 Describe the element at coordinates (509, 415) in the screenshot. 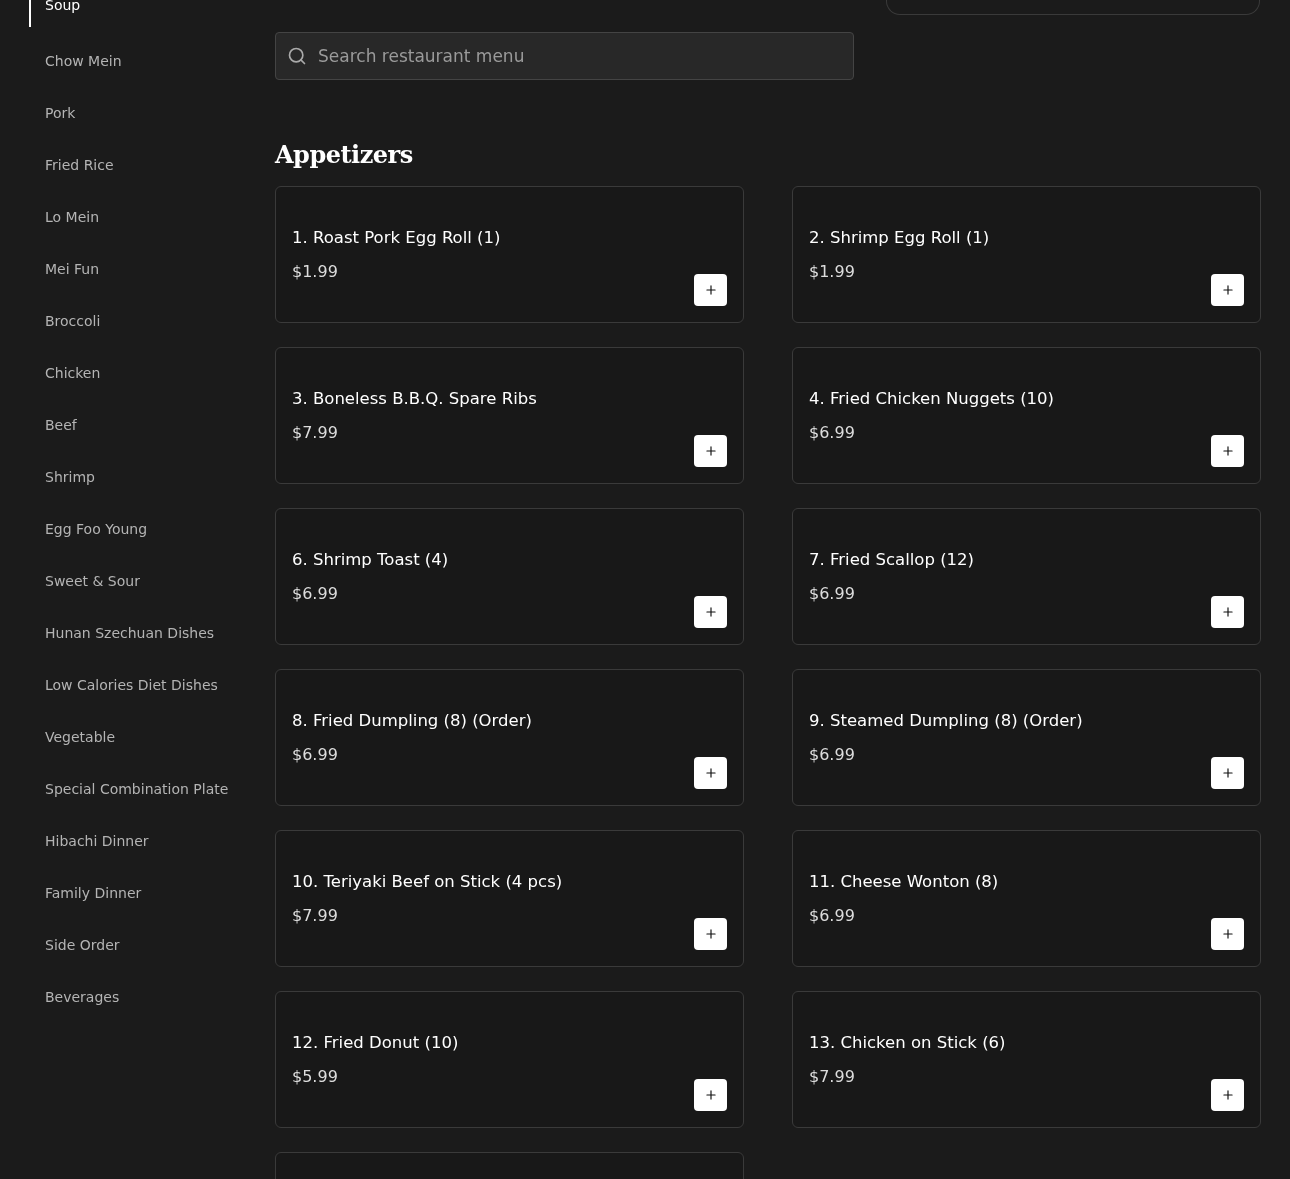

I see `menu-item-card: 3. Boneless B.B.Q. Spare Ribs $7.99` at that location.